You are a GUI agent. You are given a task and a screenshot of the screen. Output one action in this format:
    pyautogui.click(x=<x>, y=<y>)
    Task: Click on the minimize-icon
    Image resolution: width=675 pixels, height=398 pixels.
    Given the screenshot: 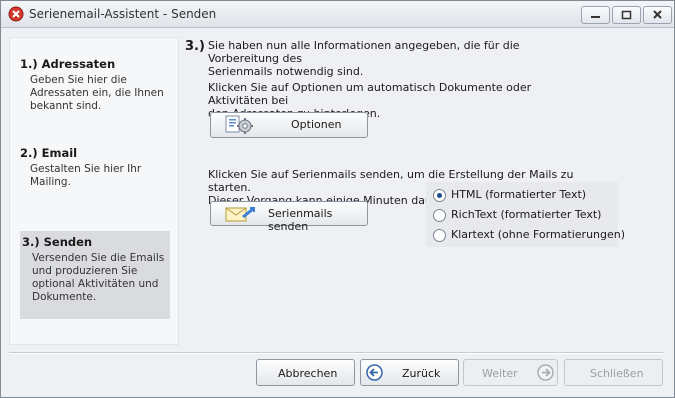 What is the action you would take?
    pyautogui.click(x=595, y=17)
    